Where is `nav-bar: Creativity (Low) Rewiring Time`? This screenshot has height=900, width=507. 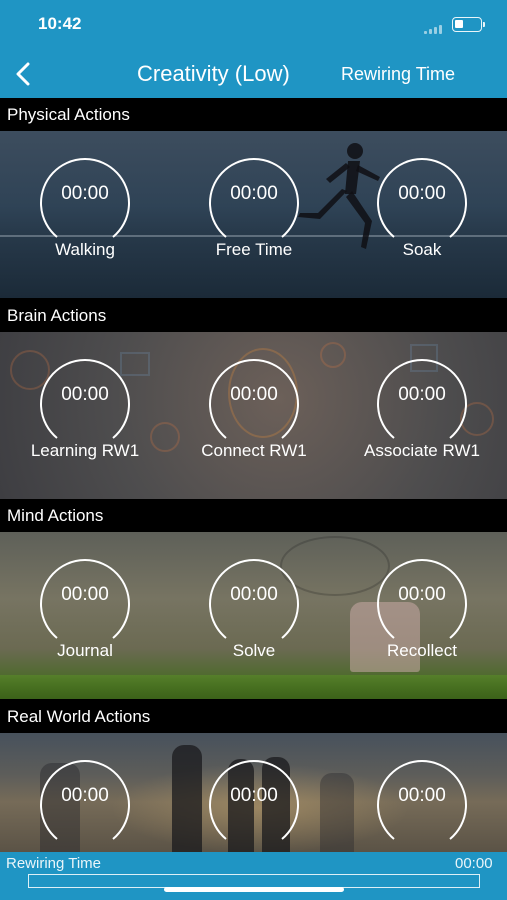
nav-bar: Creativity (Low) Rewiring Time is located at coordinates (253, 74).